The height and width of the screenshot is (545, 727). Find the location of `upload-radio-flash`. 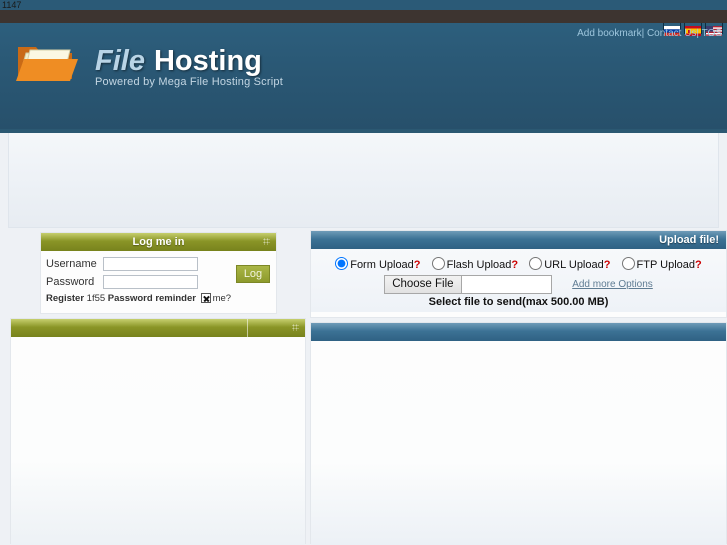

upload-radio-flash is located at coordinates (438, 263).